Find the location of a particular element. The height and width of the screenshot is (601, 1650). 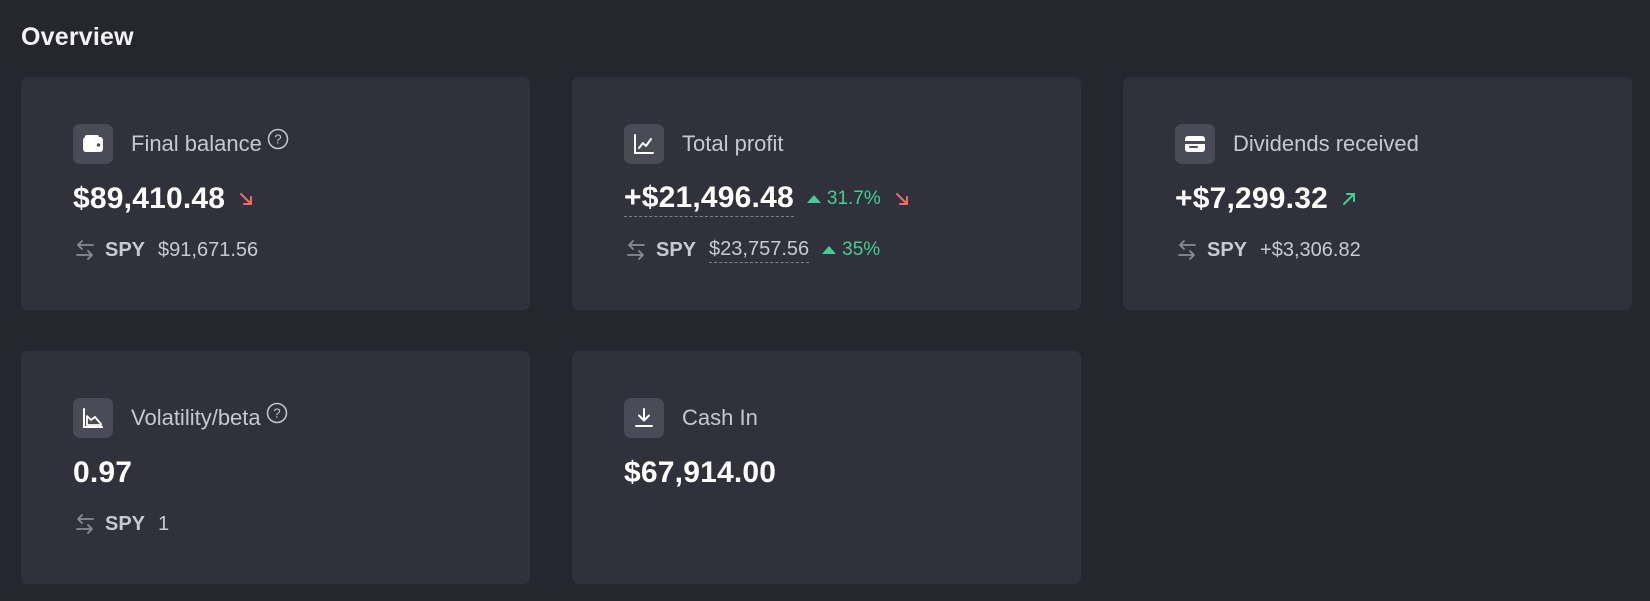

compare-change-badge: 35% is located at coordinates (850, 250).